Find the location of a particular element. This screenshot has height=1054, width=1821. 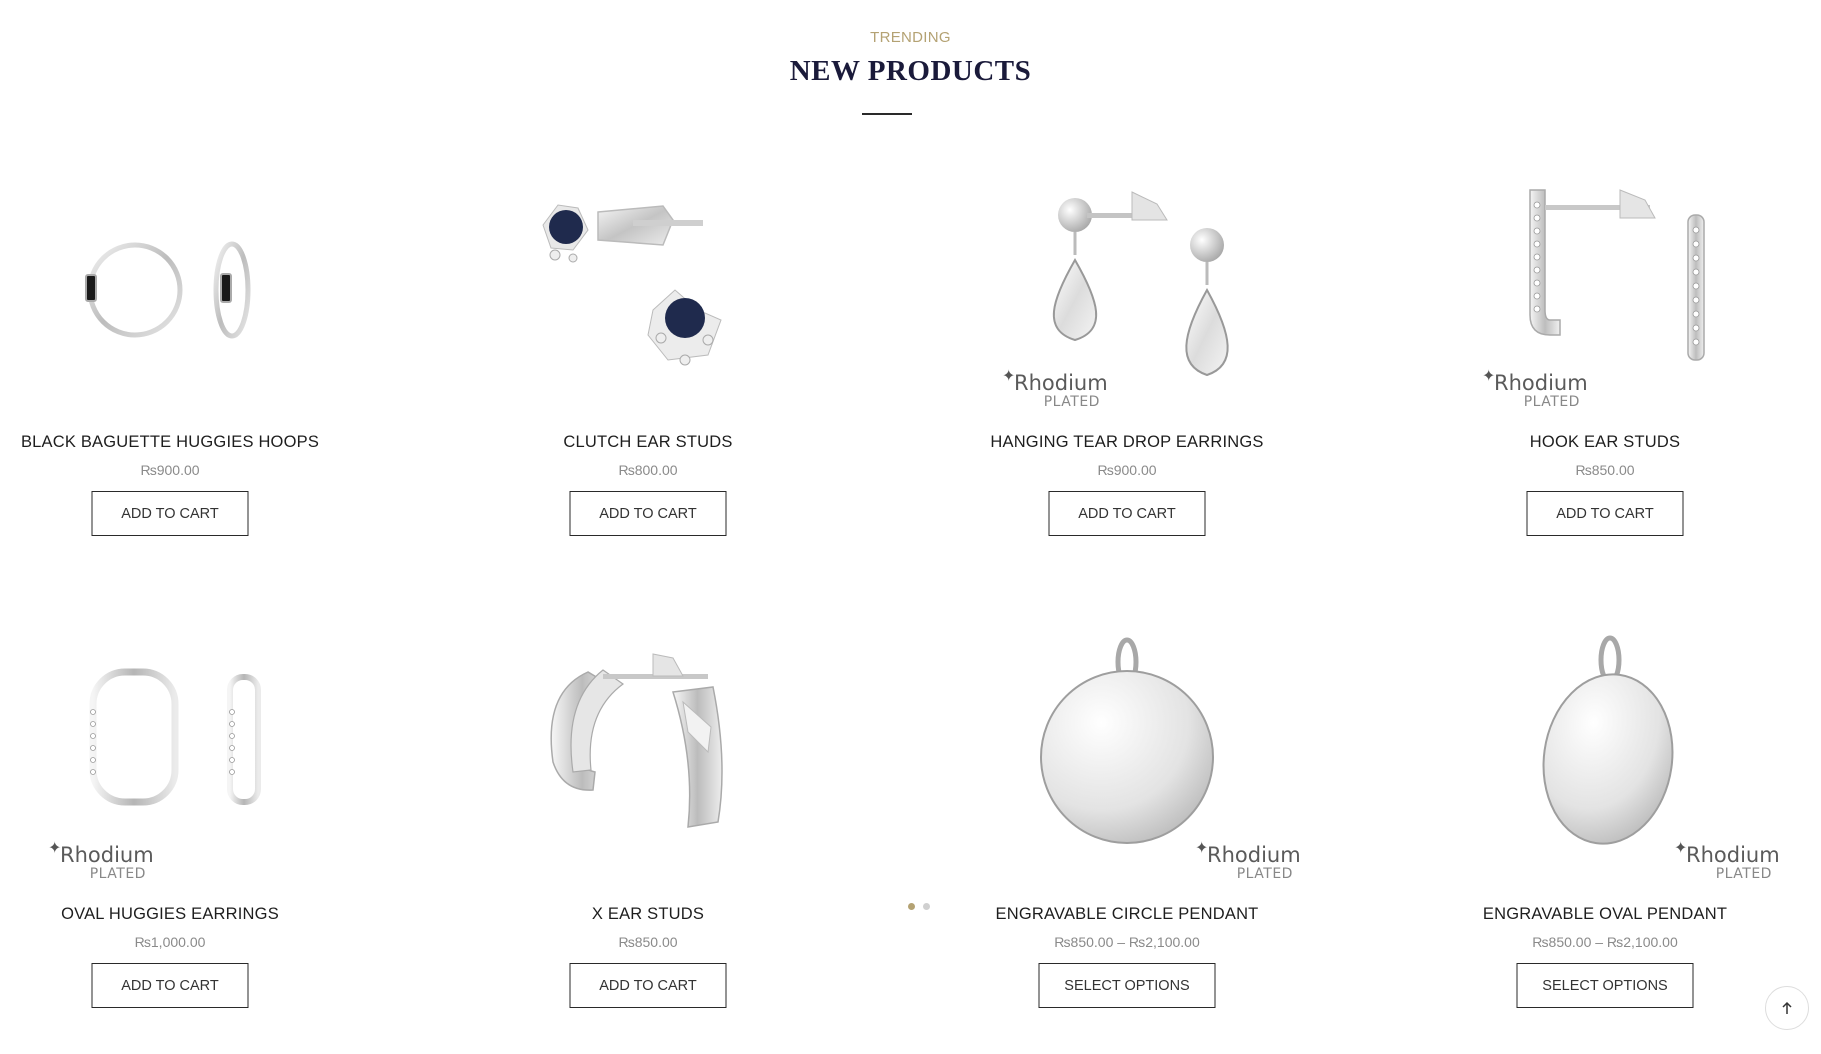

product-name: OVAL HUGGIES EARRINGS is located at coordinates (190, 914).